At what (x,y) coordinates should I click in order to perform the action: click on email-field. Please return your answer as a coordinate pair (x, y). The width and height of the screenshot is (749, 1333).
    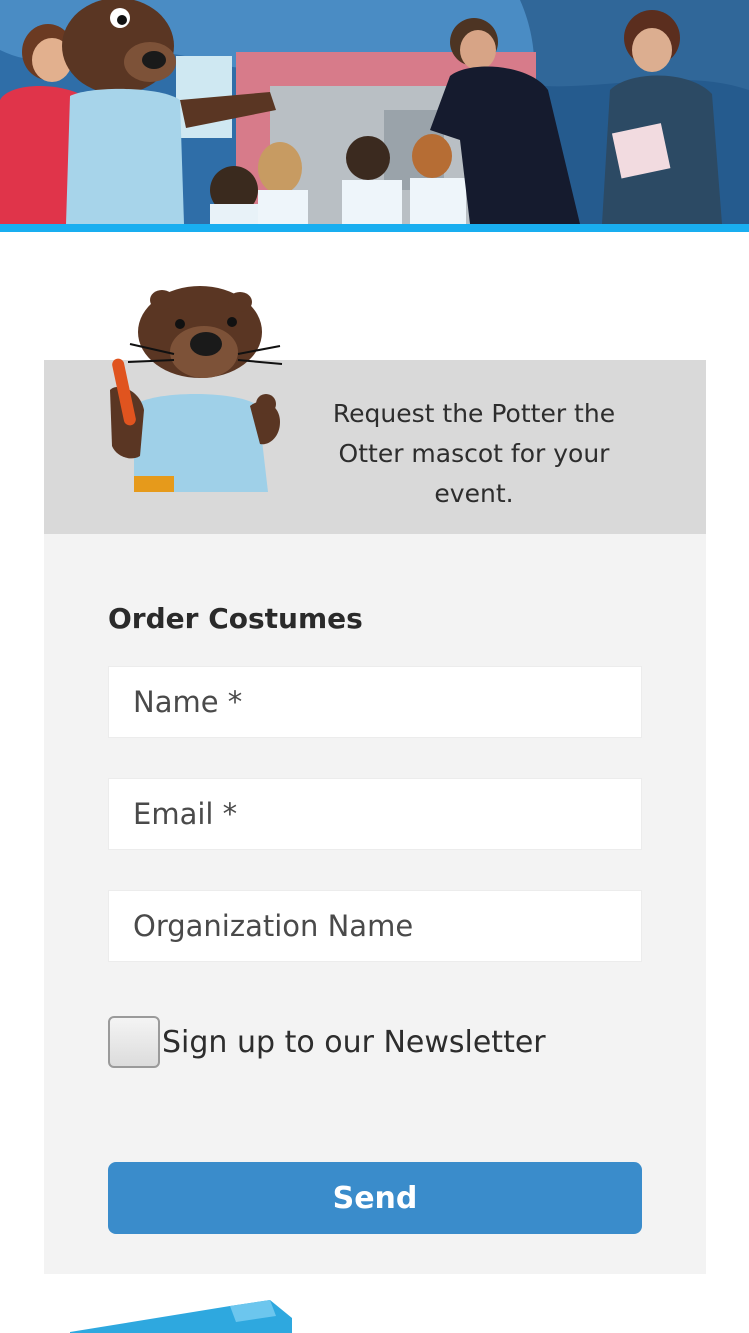
    Looking at the image, I should click on (375, 814).